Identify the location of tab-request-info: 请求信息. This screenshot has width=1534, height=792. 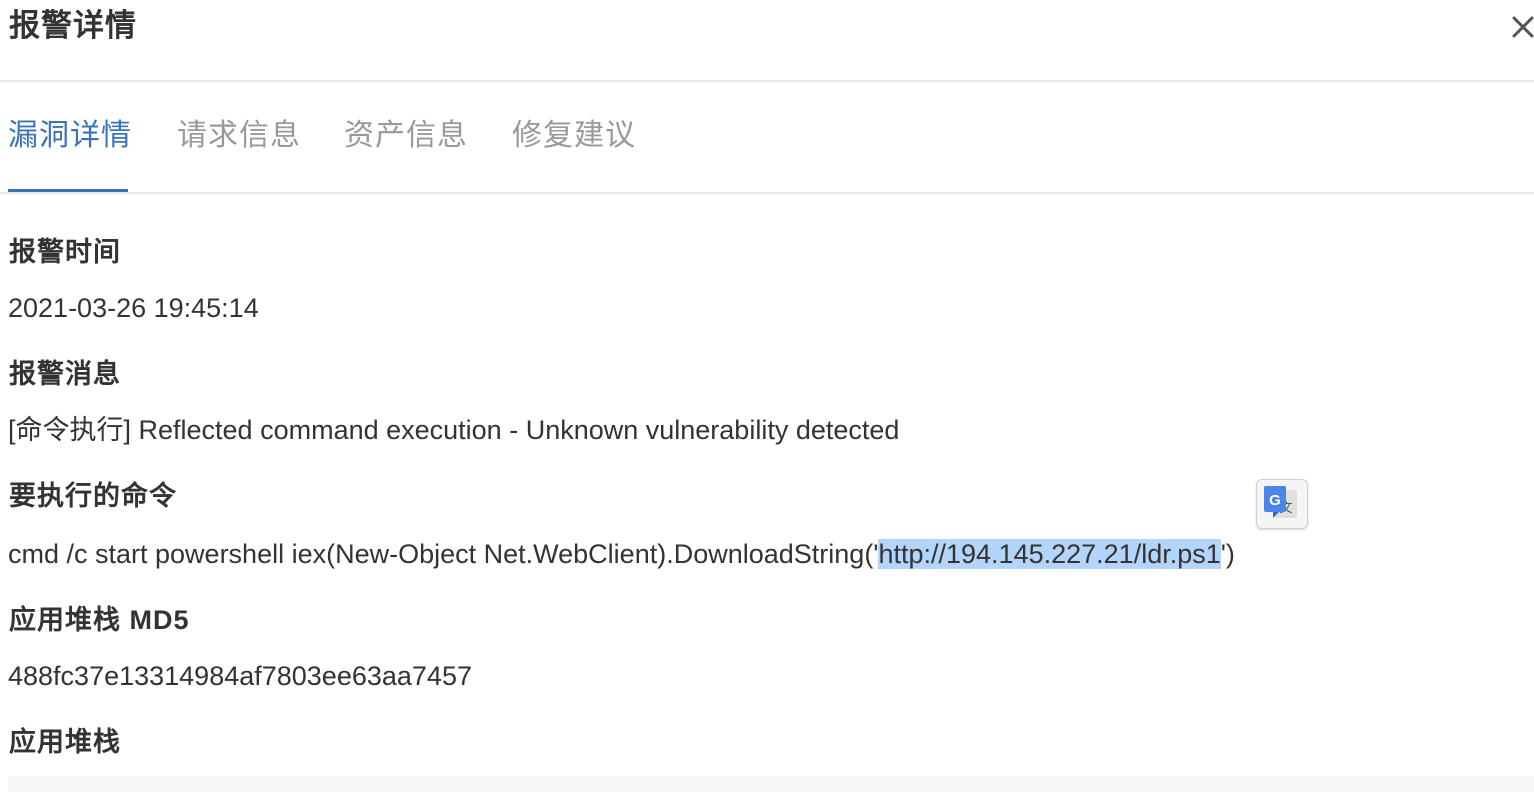
(239, 136).